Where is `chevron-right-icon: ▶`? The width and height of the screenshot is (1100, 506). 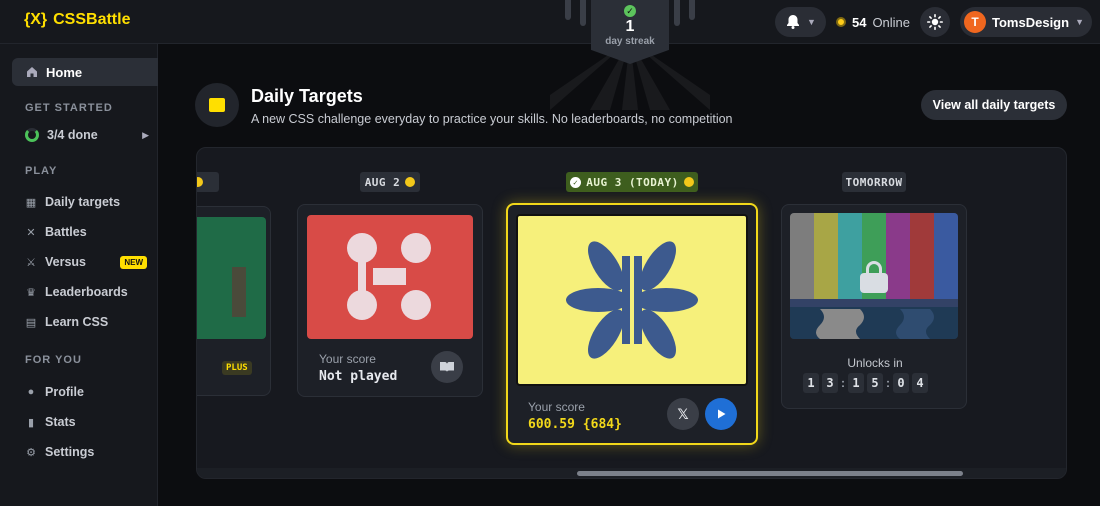 chevron-right-icon: ▶ is located at coordinates (145, 134).